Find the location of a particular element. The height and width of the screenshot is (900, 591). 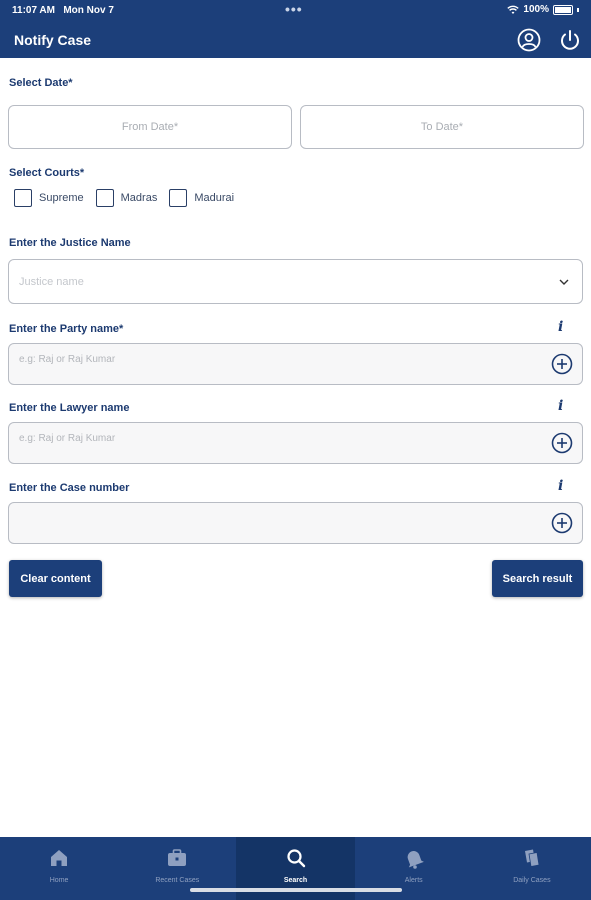

briefcase-icon is located at coordinates (177, 857).